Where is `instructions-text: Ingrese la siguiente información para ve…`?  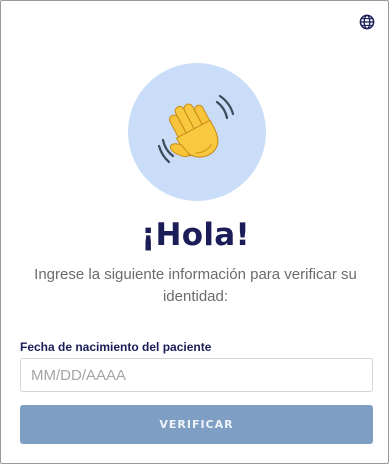
instructions-text: Ingrese la siguiente información para ve… is located at coordinates (195, 285).